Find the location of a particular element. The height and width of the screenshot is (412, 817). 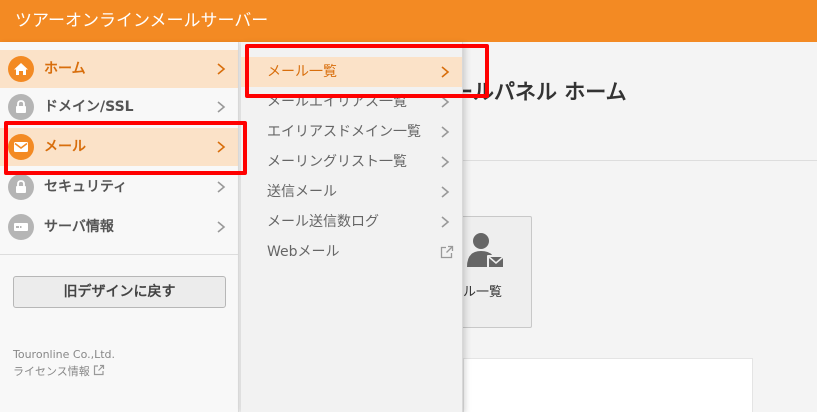

submenu-item-alias-domain-list: エイリアスドメイン一覧 is located at coordinates (351, 132).